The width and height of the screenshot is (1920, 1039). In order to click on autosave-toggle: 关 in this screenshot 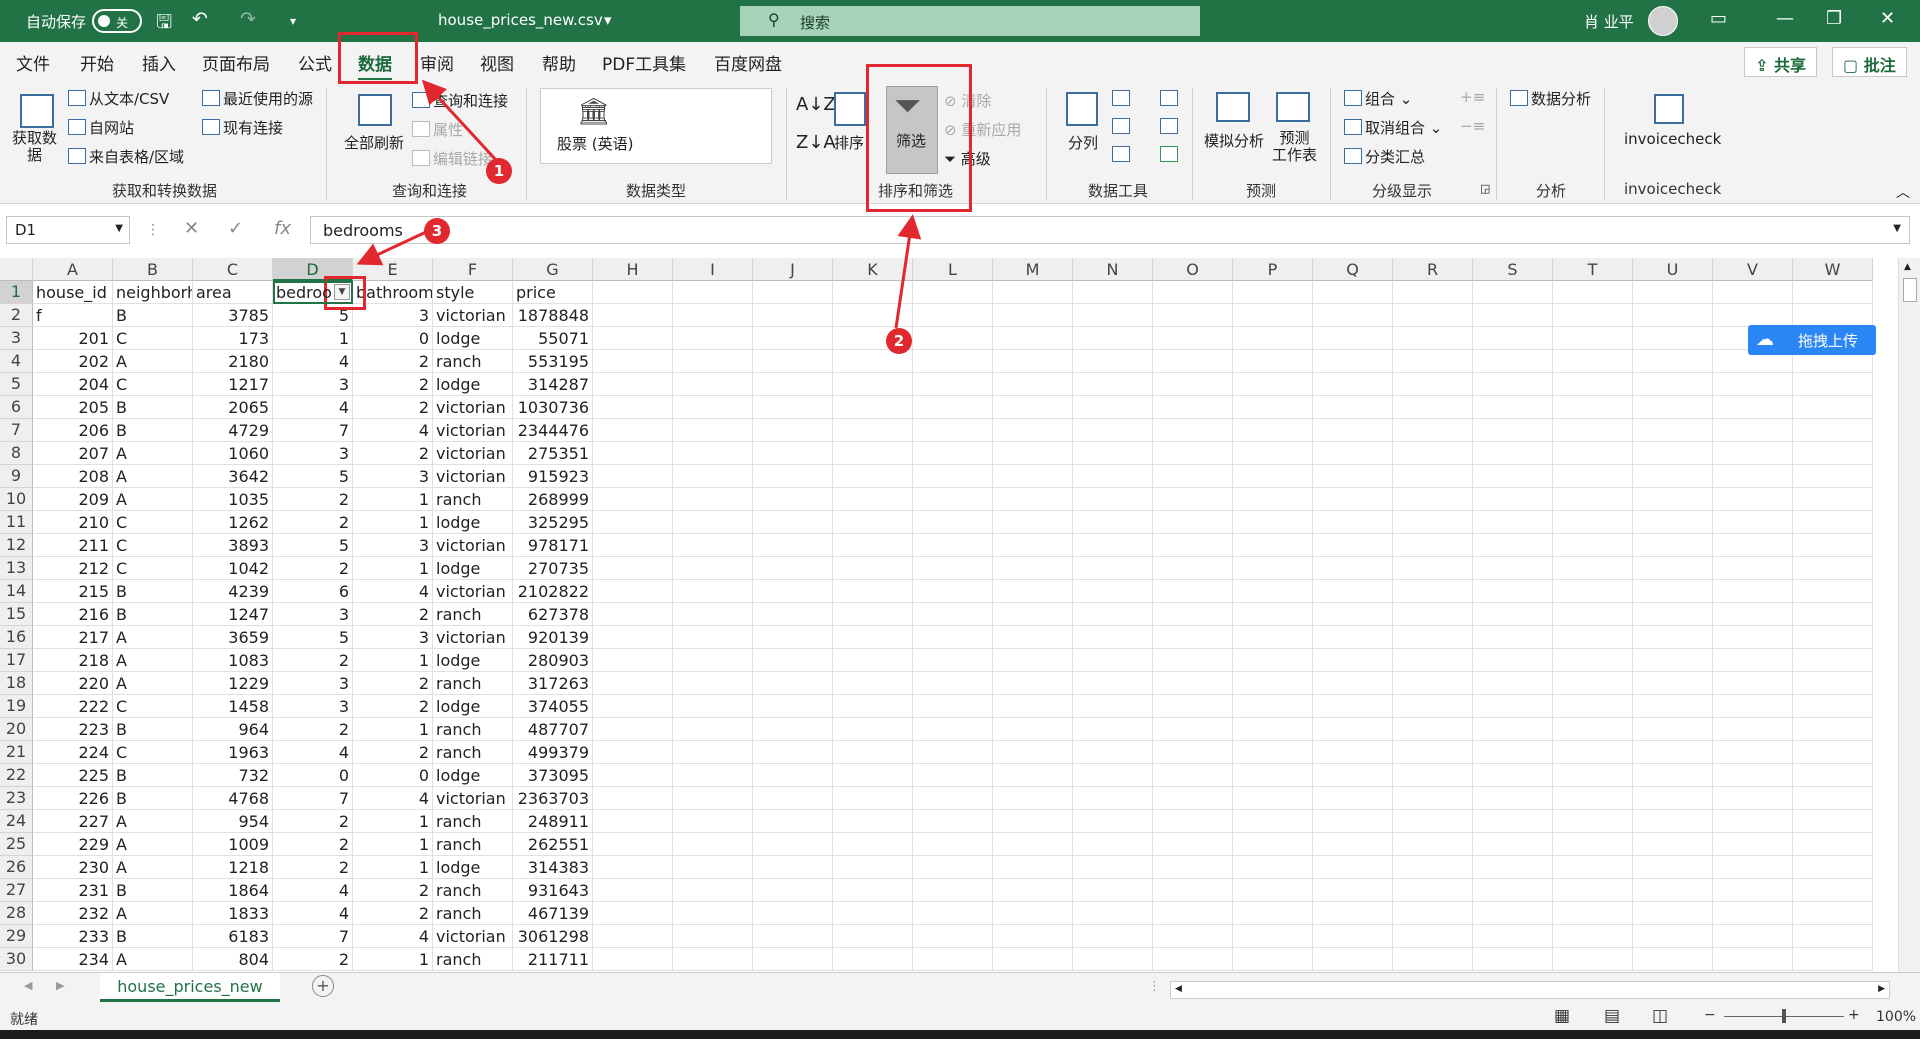, I will do `click(117, 21)`.